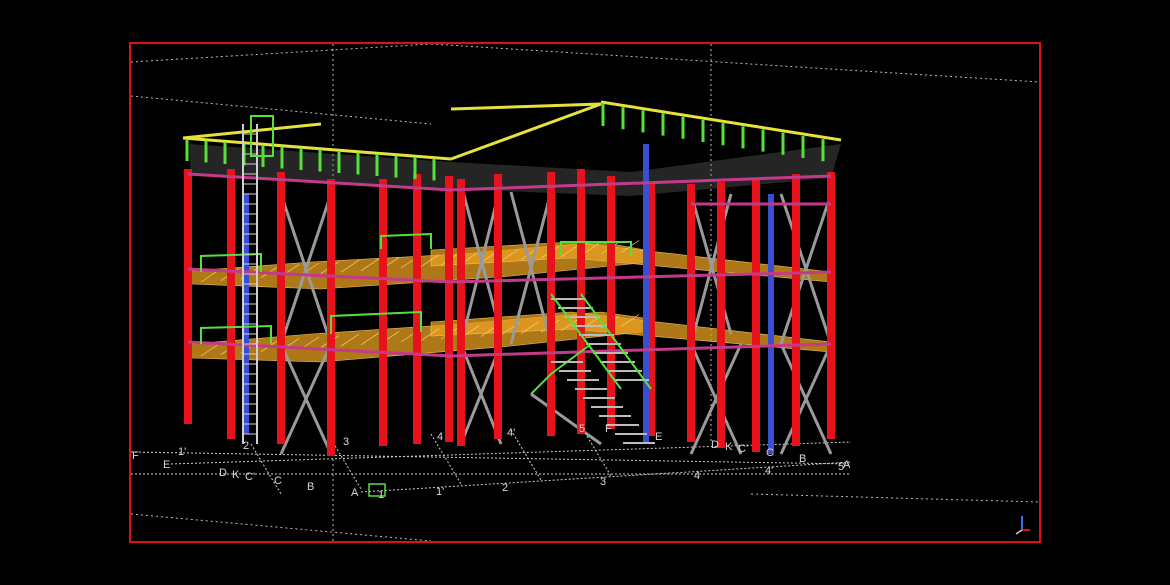 This screenshot has height=585, width=1170. Describe the element at coordinates (1022, 525) in the screenshot. I see `axis-triad-icon` at that location.